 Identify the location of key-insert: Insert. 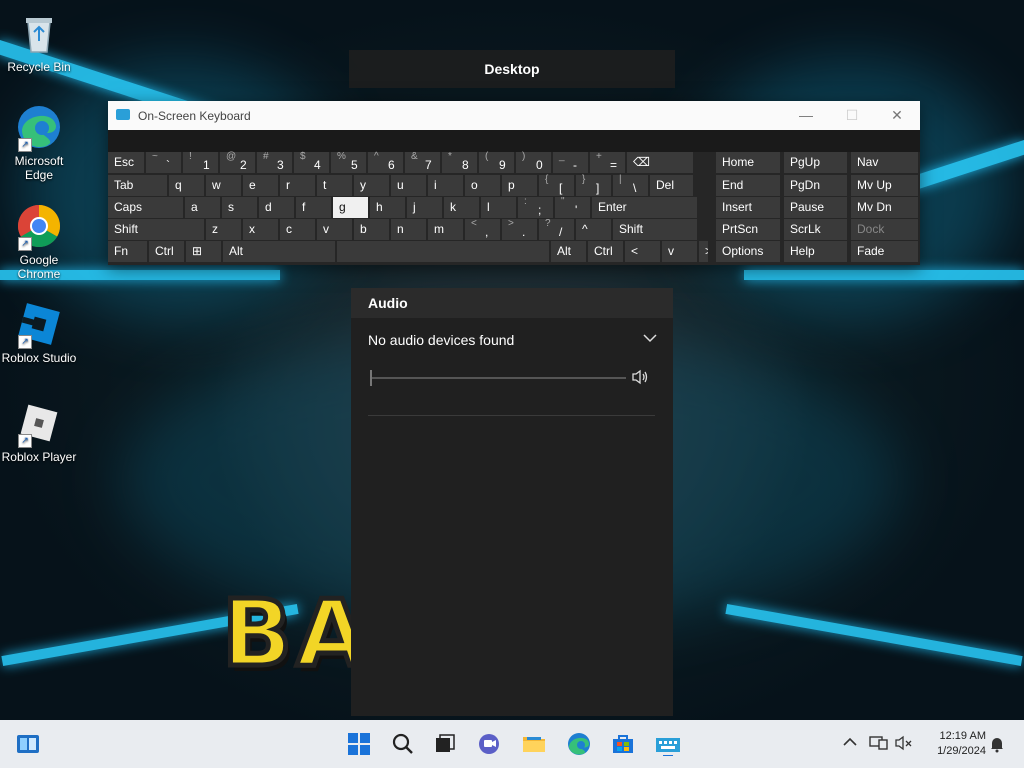
(748, 207).